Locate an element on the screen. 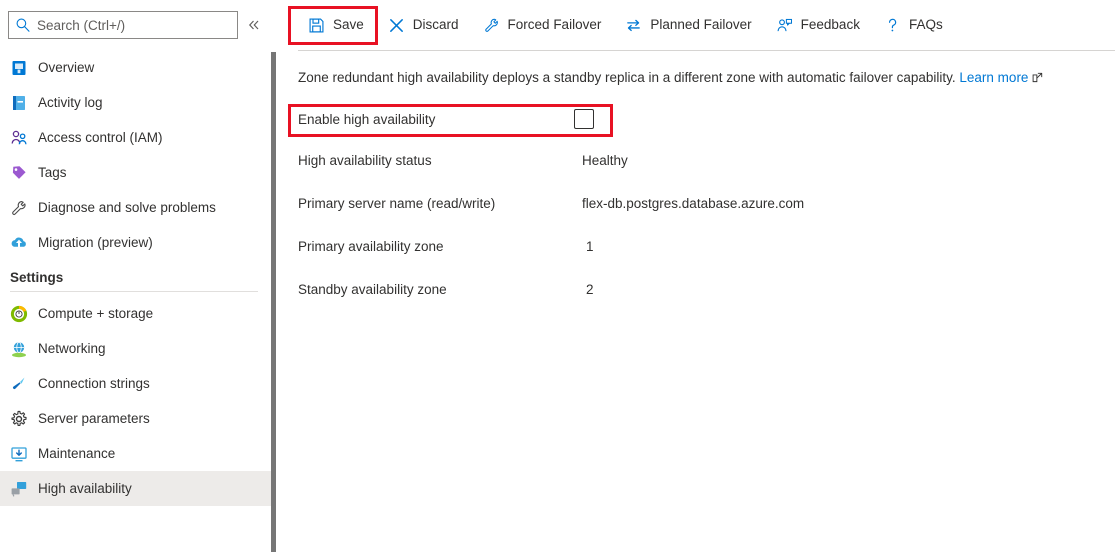  sidebar-item-label: Maintenance is located at coordinates (77, 453).